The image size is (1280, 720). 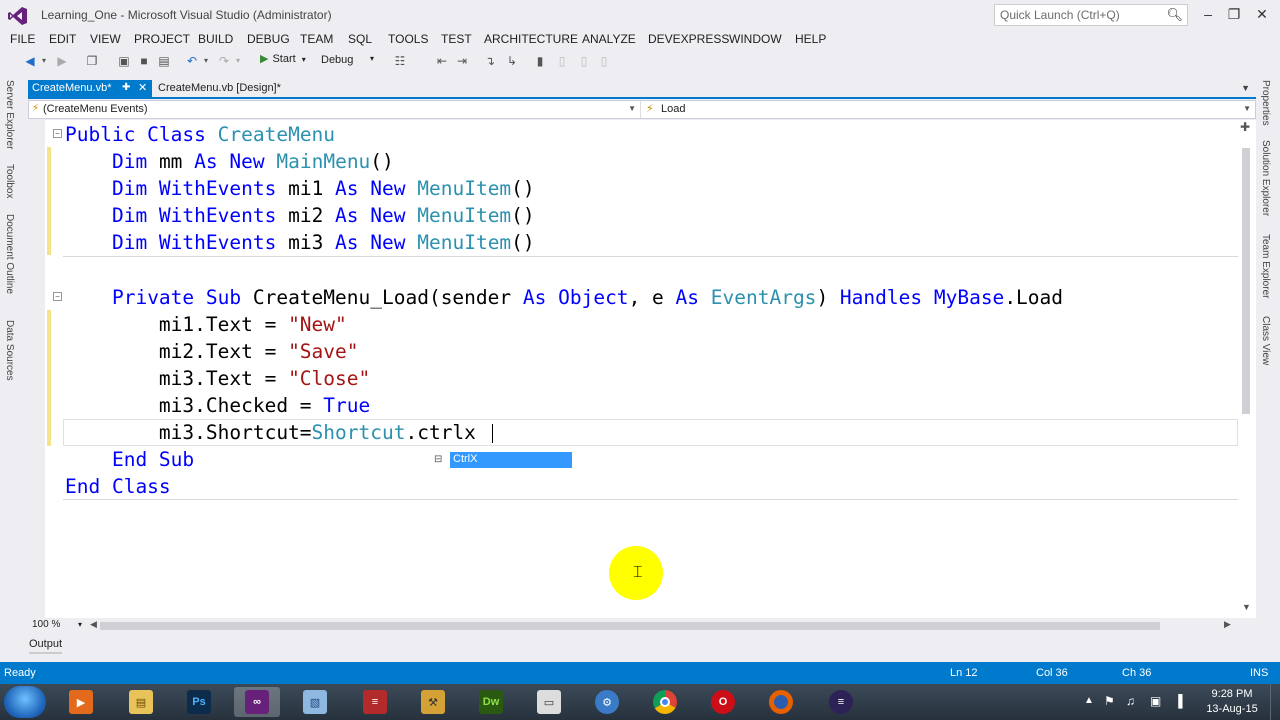 What do you see at coordinates (1246, 607) in the screenshot?
I see `scroll-down-icon: ▼` at bounding box center [1246, 607].